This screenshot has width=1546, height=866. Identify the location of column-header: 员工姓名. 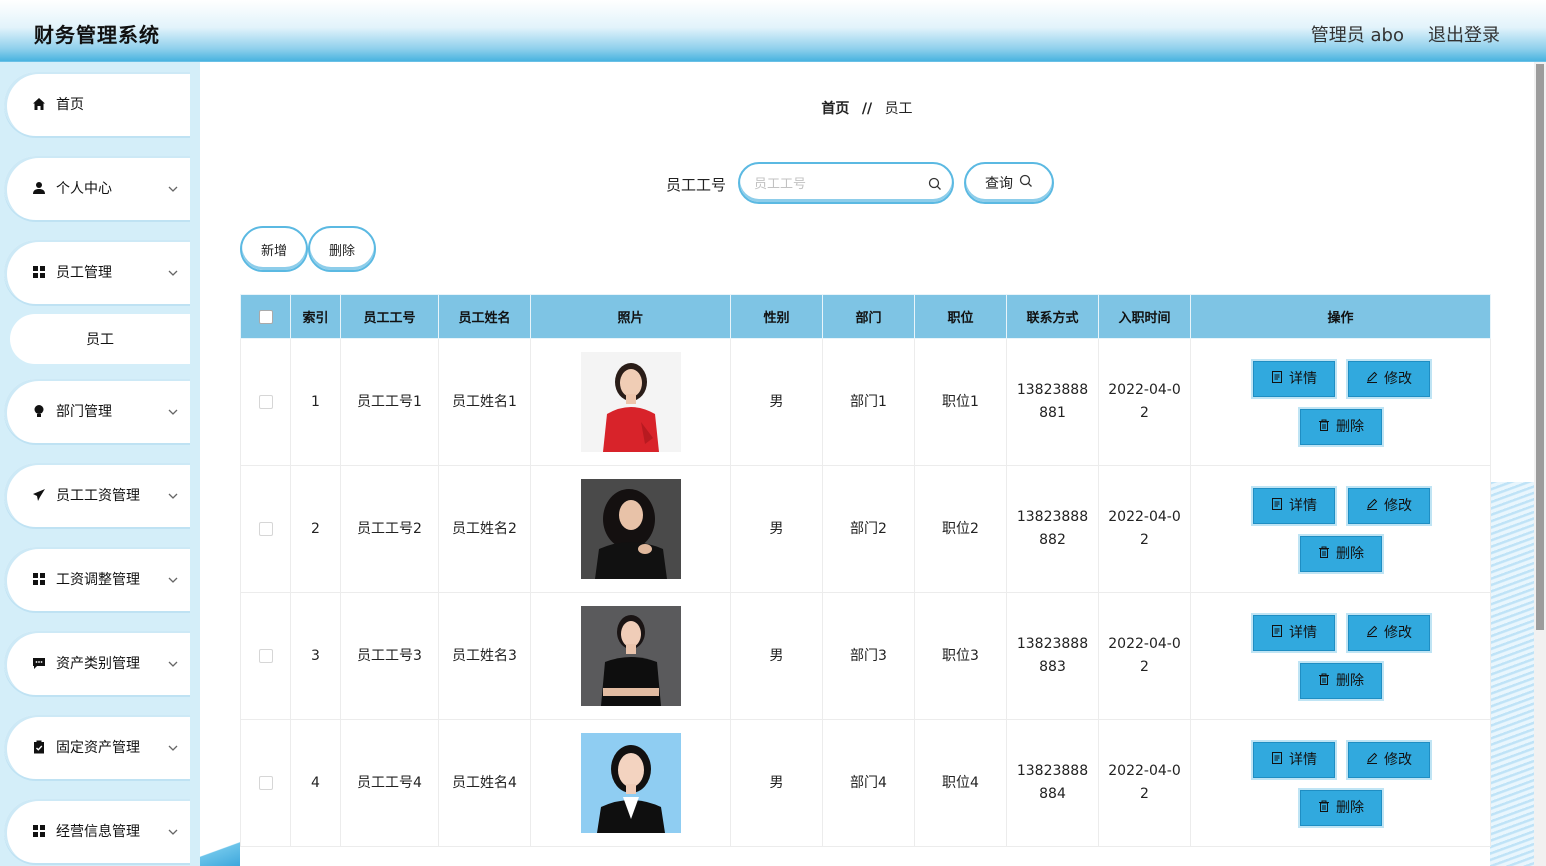
(484, 316).